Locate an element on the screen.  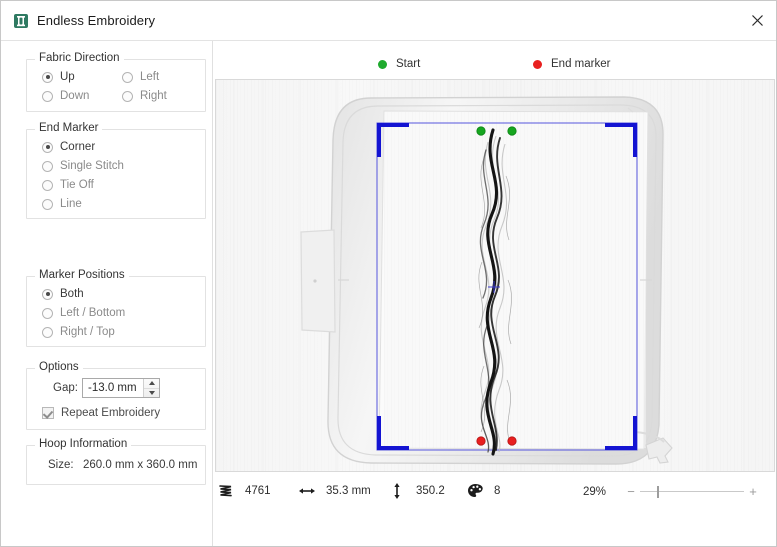
radio-endmarker-tie-off: Tie Off is located at coordinates (68, 185).